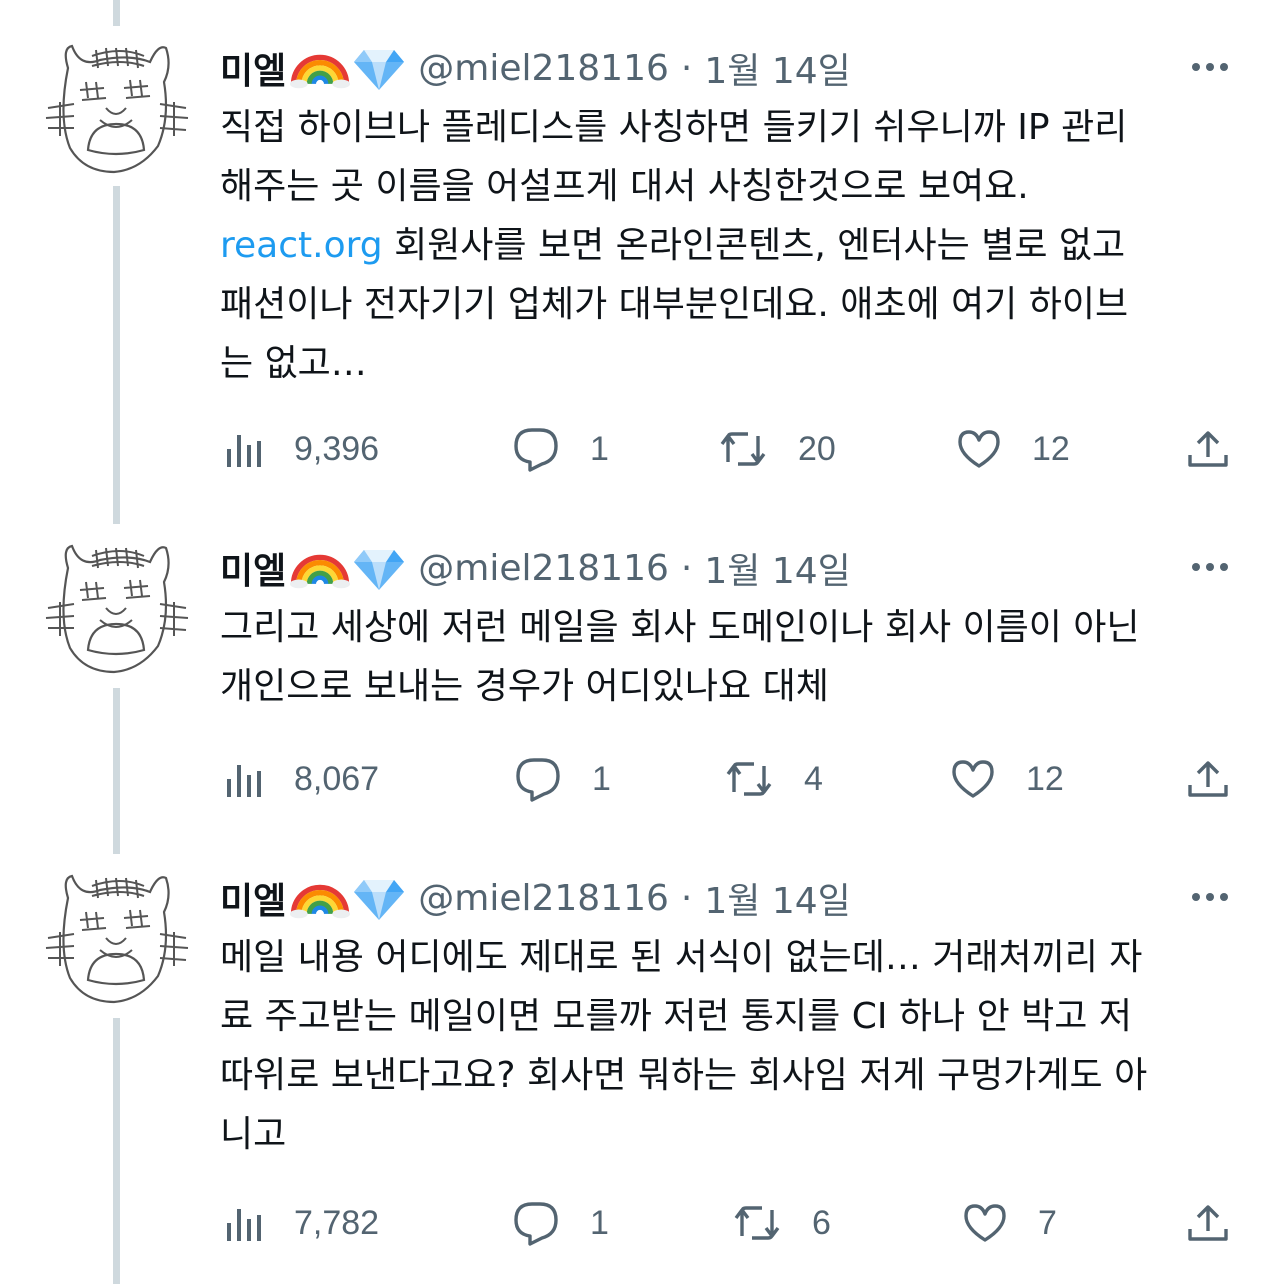 Image resolution: width=1284 pixels, height=1284 pixels. I want to click on views-count: 8,067, so click(337, 778).